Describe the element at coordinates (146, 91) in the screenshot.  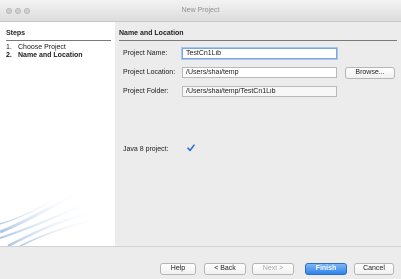
I see `project-folder-label: Project Folder:` at that location.